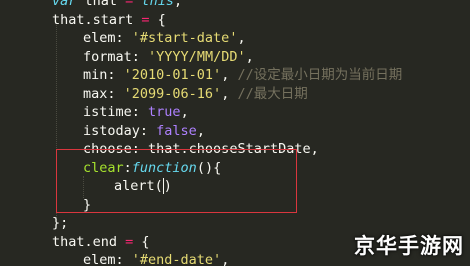  I want to click on code-token: };, so click(60, 223).